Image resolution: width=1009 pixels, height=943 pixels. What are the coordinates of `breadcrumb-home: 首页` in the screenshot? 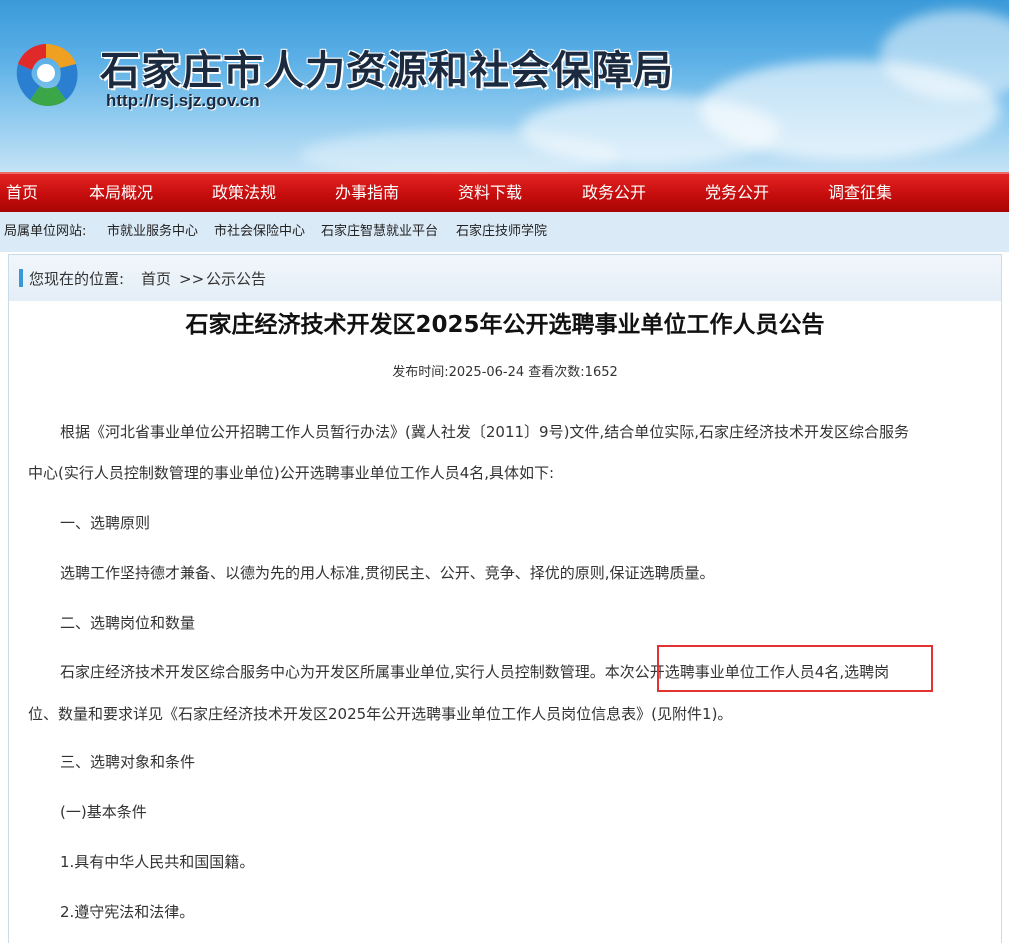 It's located at (156, 278).